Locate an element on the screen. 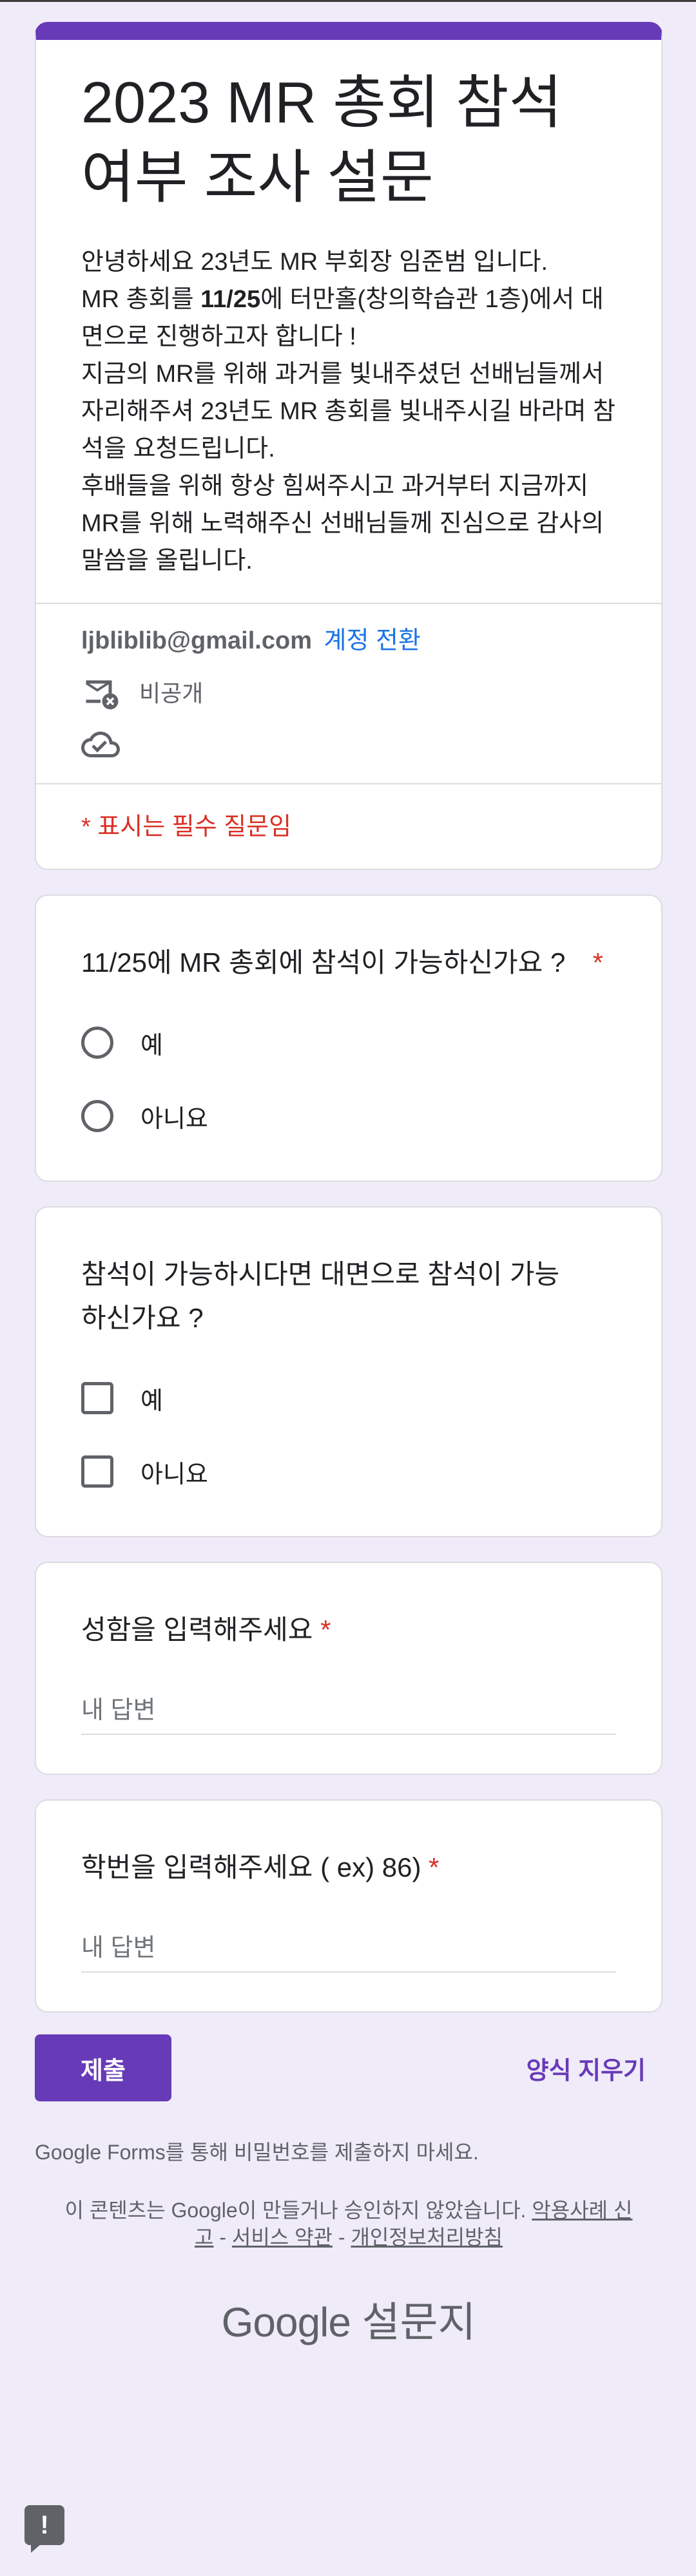 This screenshot has width=696, height=2576. report-feedback-icon: ! is located at coordinates (44, 2529).